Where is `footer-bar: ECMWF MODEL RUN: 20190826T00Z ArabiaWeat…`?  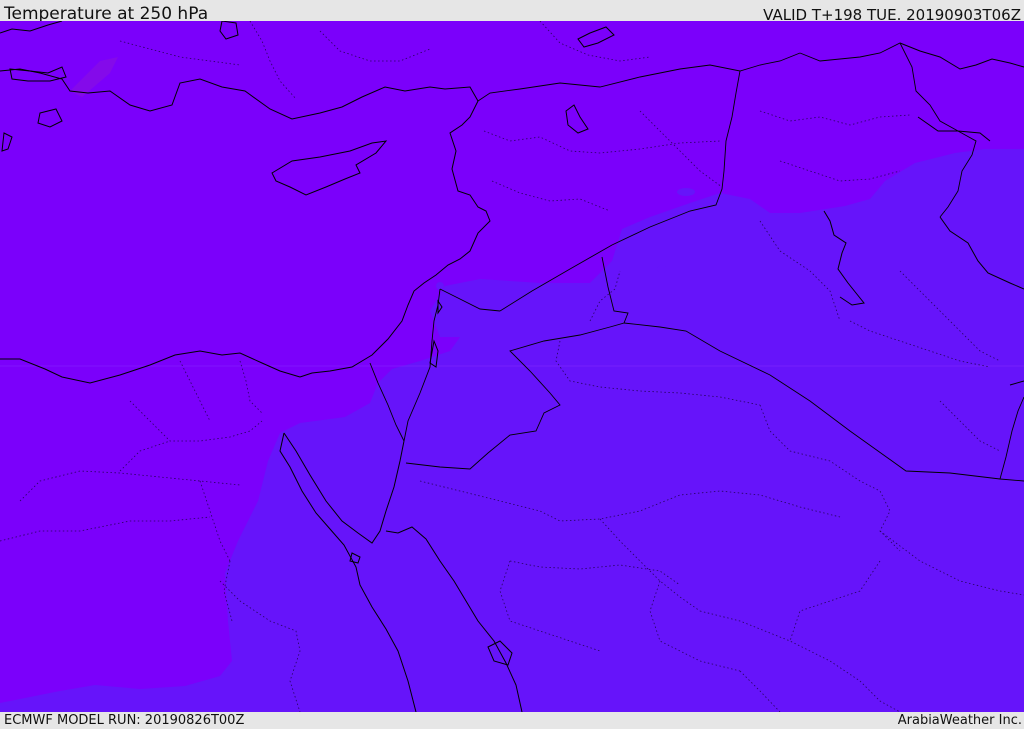
footer-bar: ECMWF MODEL RUN: 20190826T00Z ArabiaWeat… is located at coordinates (512, 720).